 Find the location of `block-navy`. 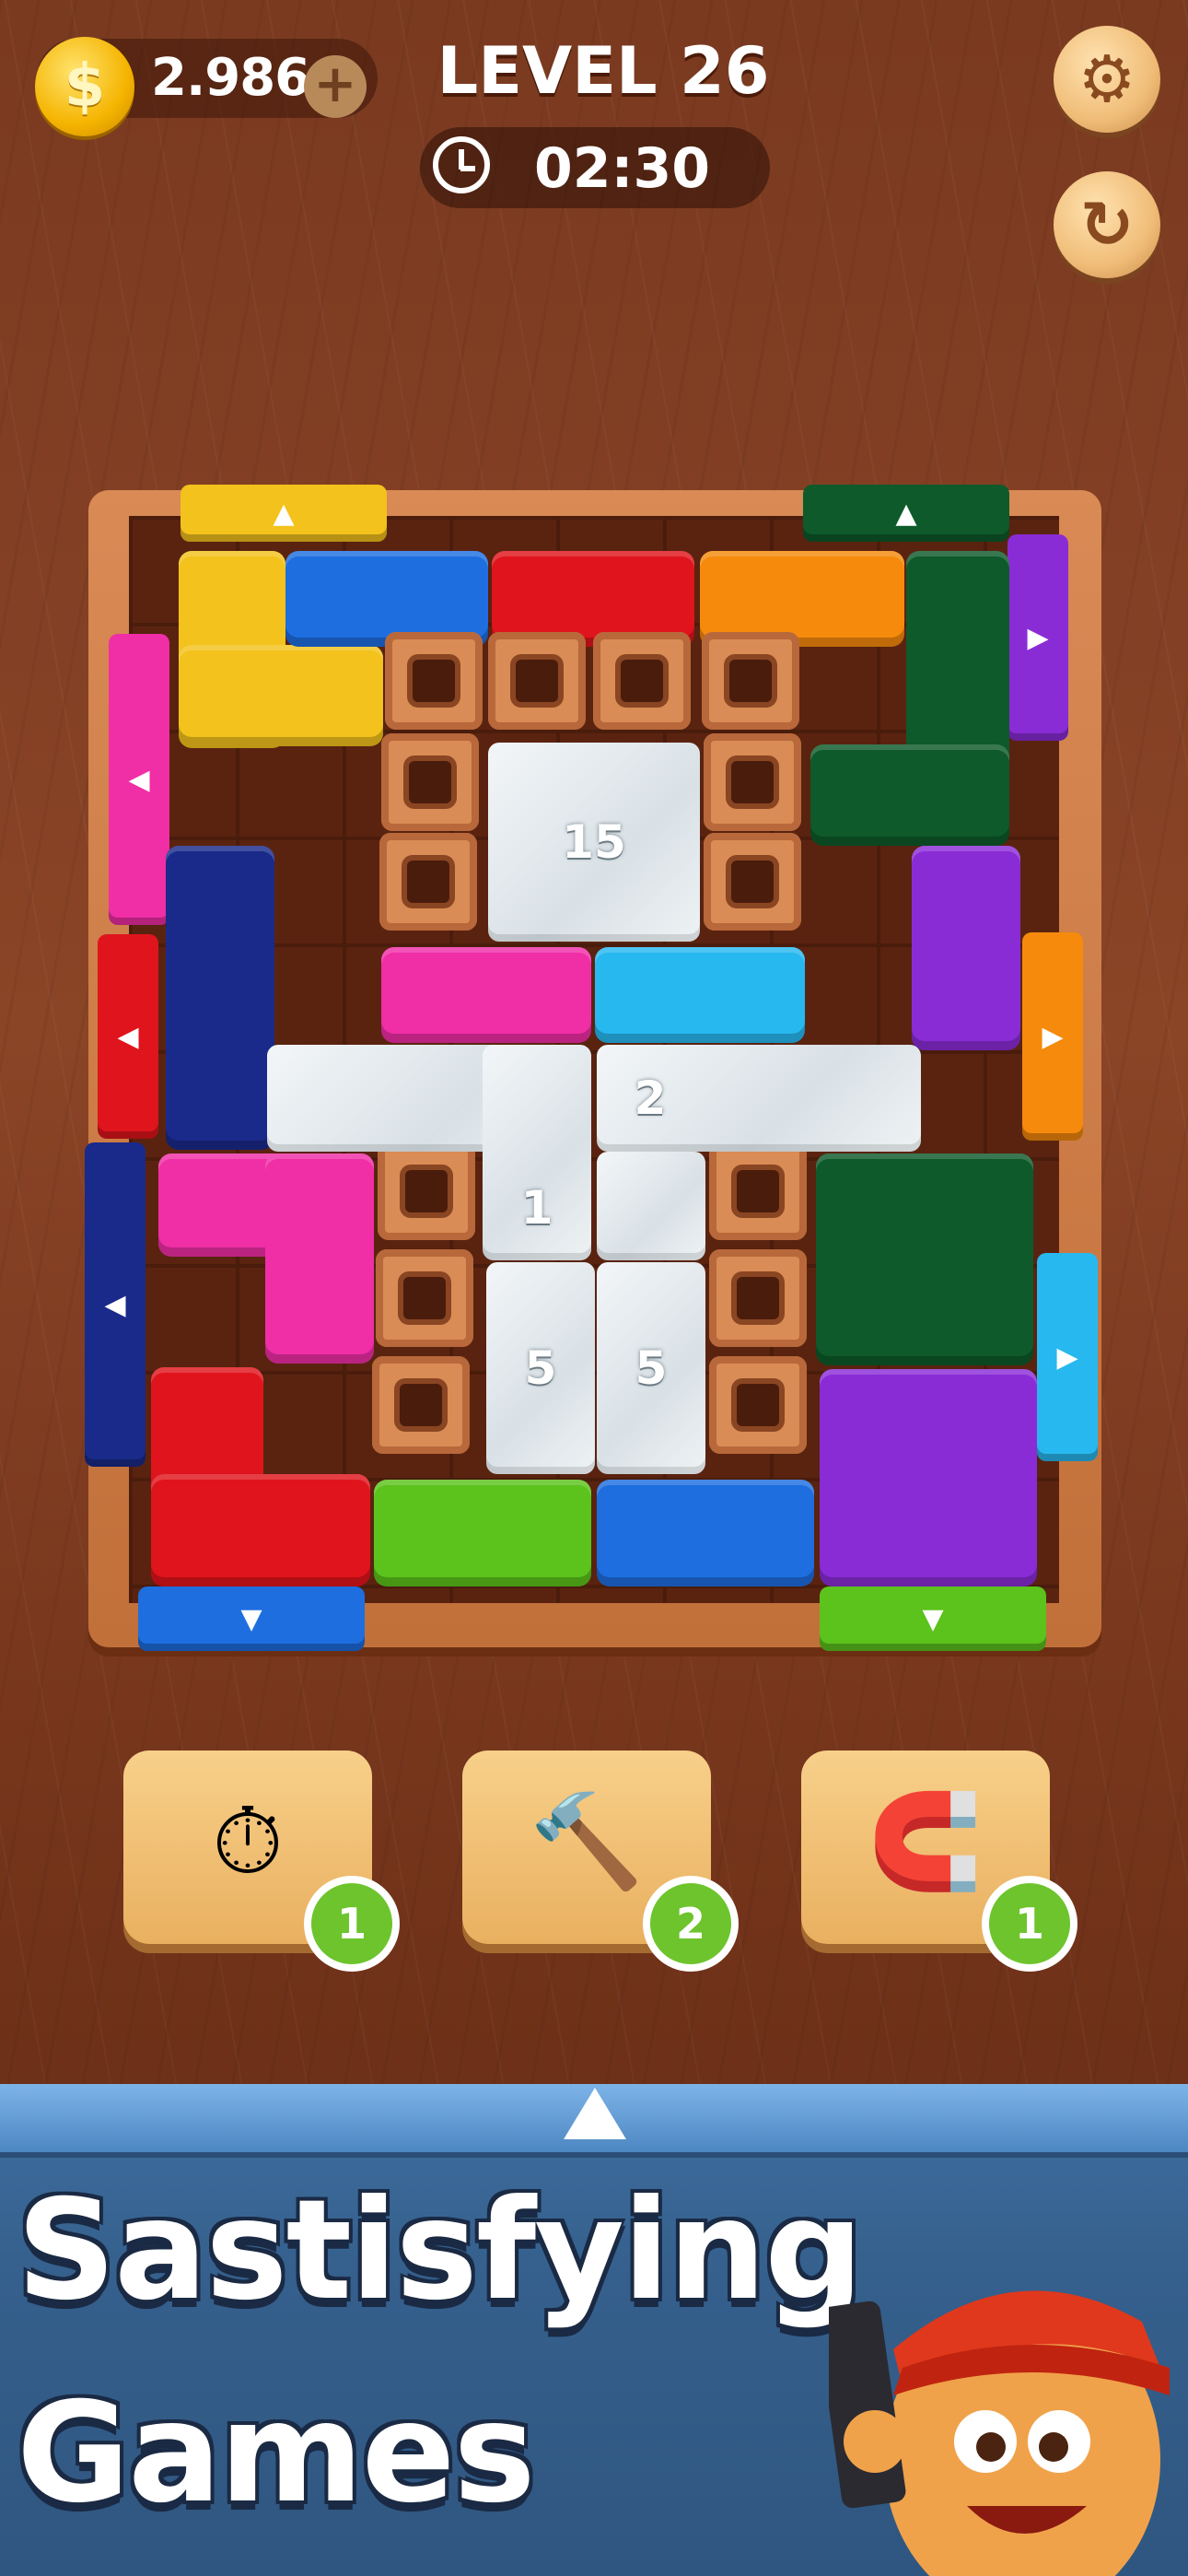

block-navy is located at coordinates (220, 998).